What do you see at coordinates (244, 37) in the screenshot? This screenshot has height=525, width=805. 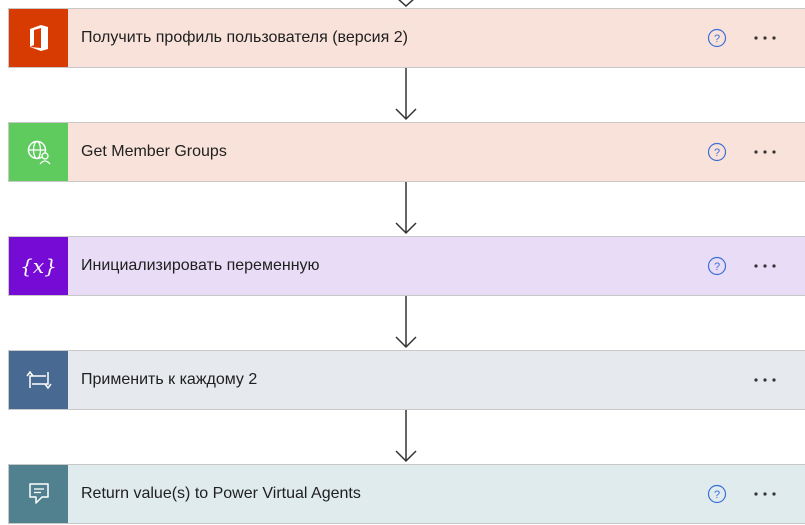 I see `step-label: Получить профиль пользователя (версия 2)` at bounding box center [244, 37].